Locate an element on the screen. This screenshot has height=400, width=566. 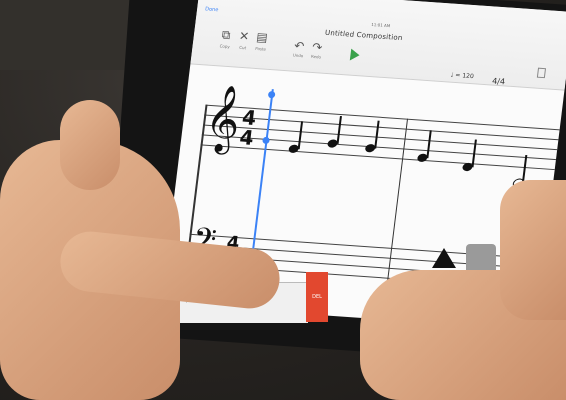
done-link: Done is located at coordinates (212, 9).